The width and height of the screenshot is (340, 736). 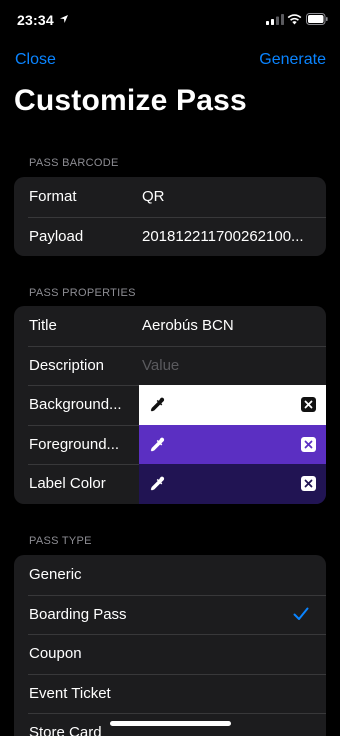 What do you see at coordinates (170, 575) in the screenshot?
I see `pass-type-option-generic: Generic` at bounding box center [170, 575].